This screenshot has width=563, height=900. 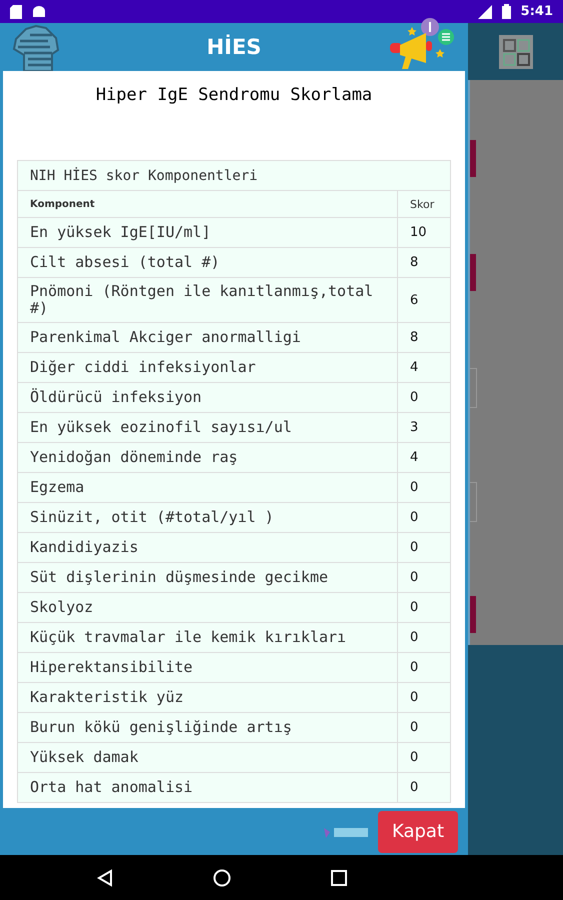 I want to click on grid-icon, so click(x=515, y=51).